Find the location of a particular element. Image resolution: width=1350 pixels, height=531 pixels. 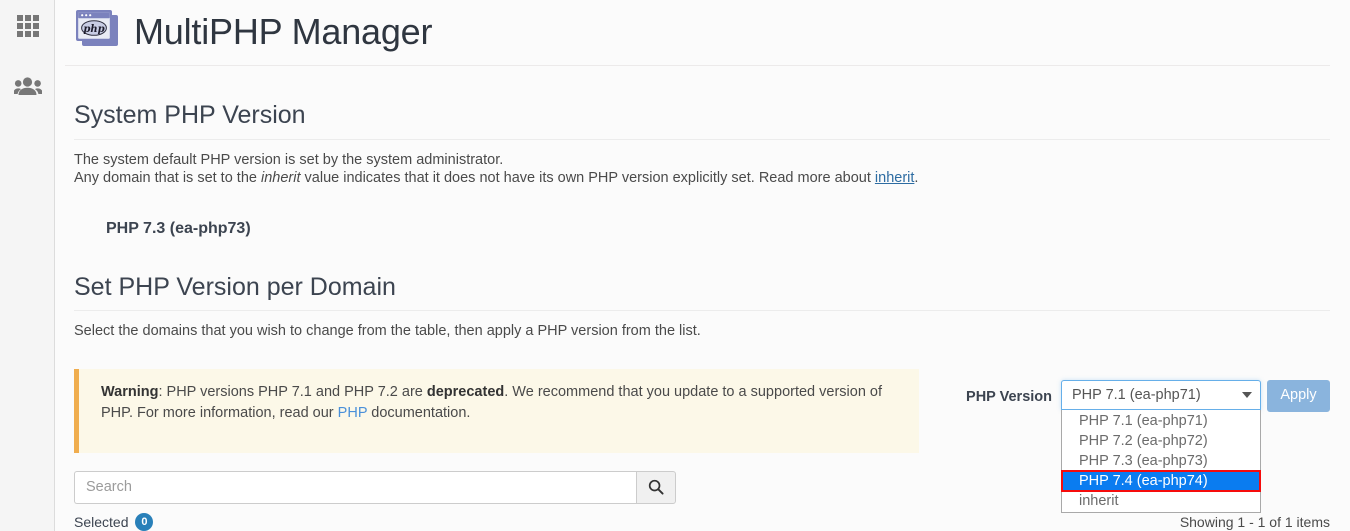

php-window-icon: php is located at coordinates (97, 31).